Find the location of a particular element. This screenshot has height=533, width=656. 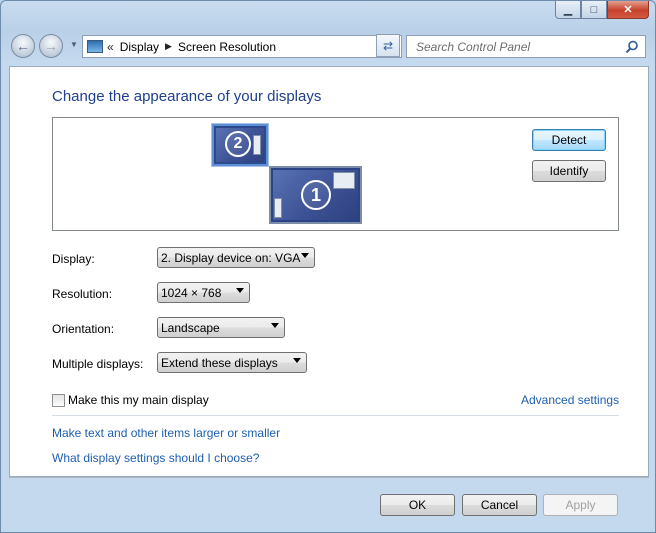

resolution-label: Resolution: is located at coordinates (82, 294).